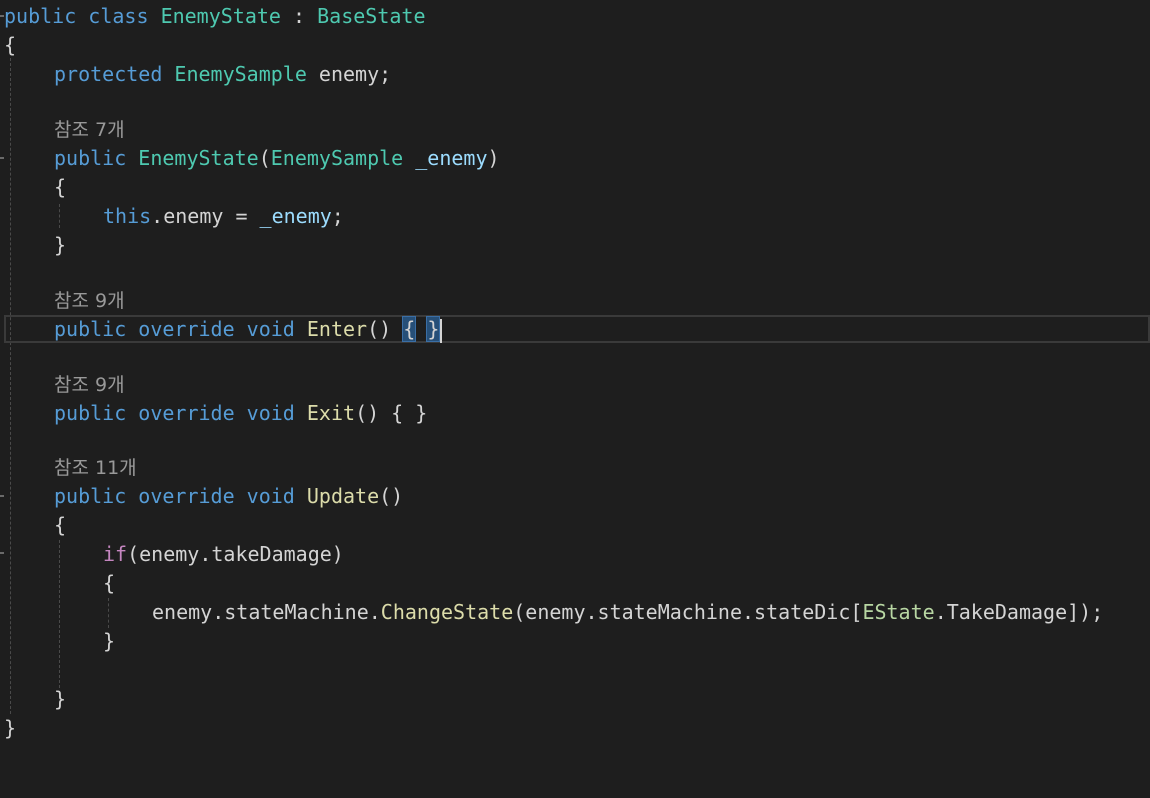 This screenshot has height=798, width=1150. I want to click on class-name: EnemyState, so click(220, 16).